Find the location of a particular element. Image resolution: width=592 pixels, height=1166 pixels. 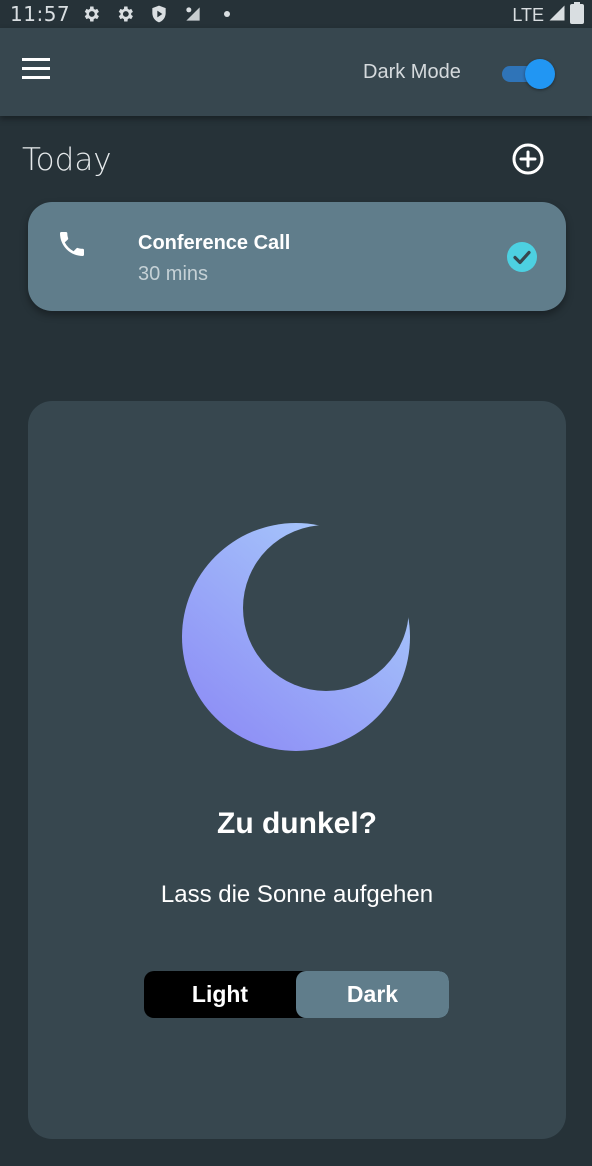

toggle-thumb is located at coordinates (540, 74).